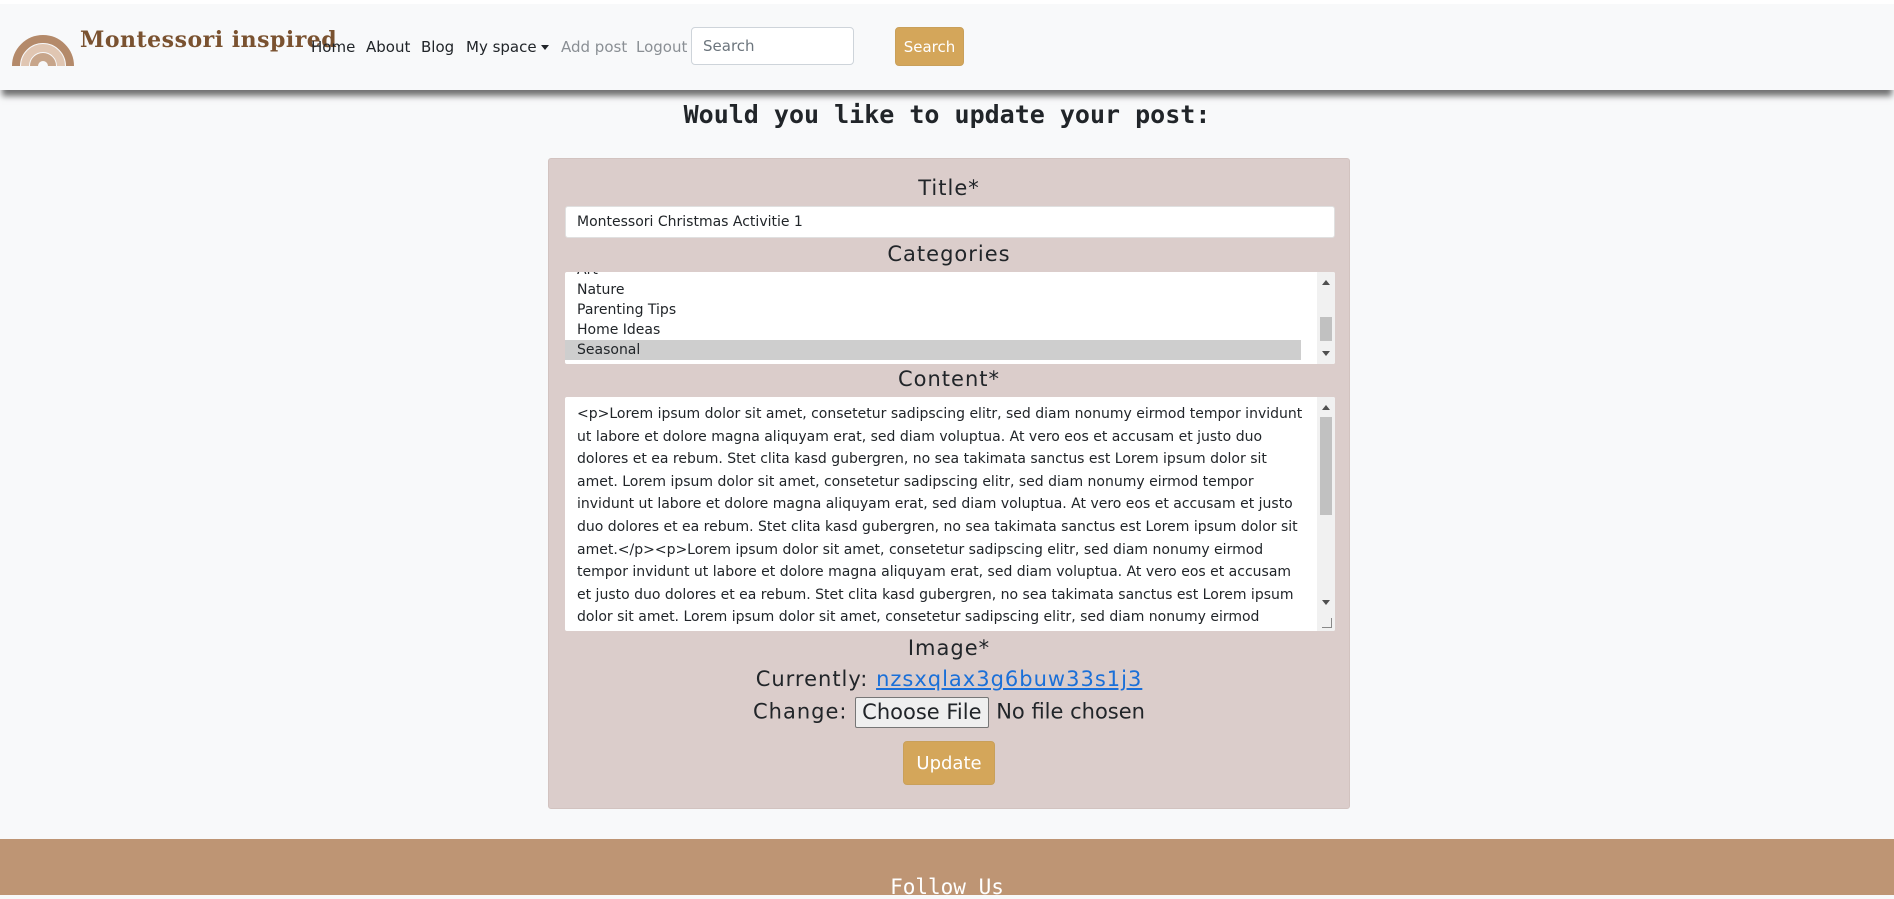 This screenshot has width=1894, height=899. Describe the element at coordinates (333, 47) in the screenshot. I see `nav-home: Home` at that location.